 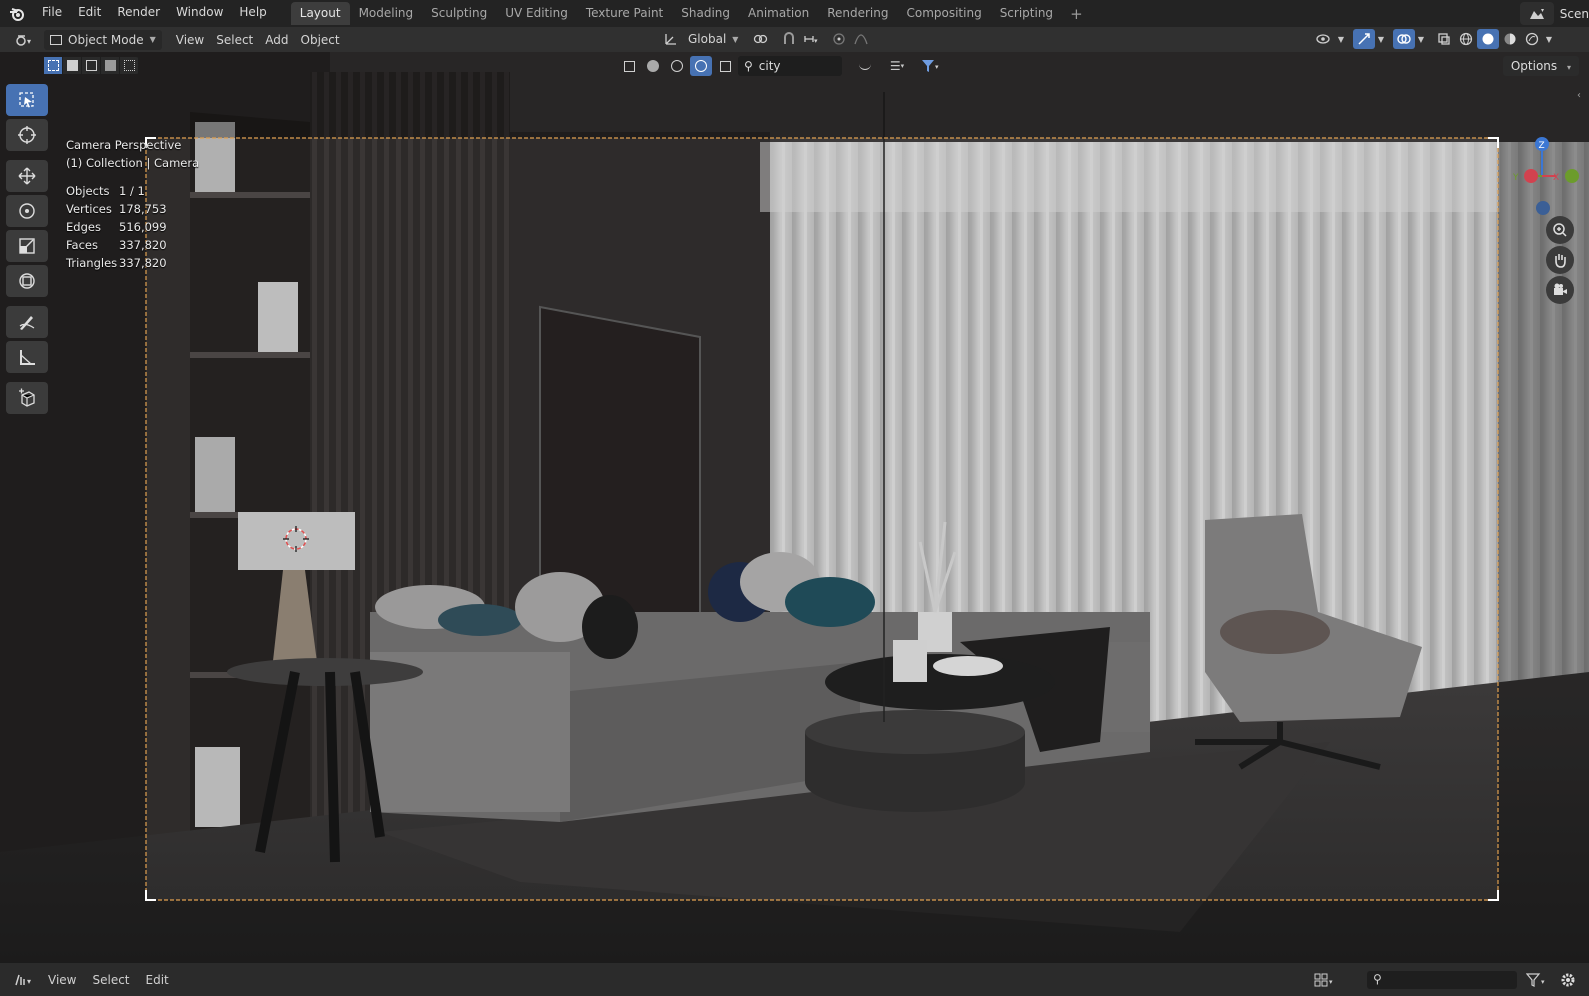 What do you see at coordinates (1556, 178) in the screenshot?
I see `gizmo-axis-x: X` at bounding box center [1556, 178].